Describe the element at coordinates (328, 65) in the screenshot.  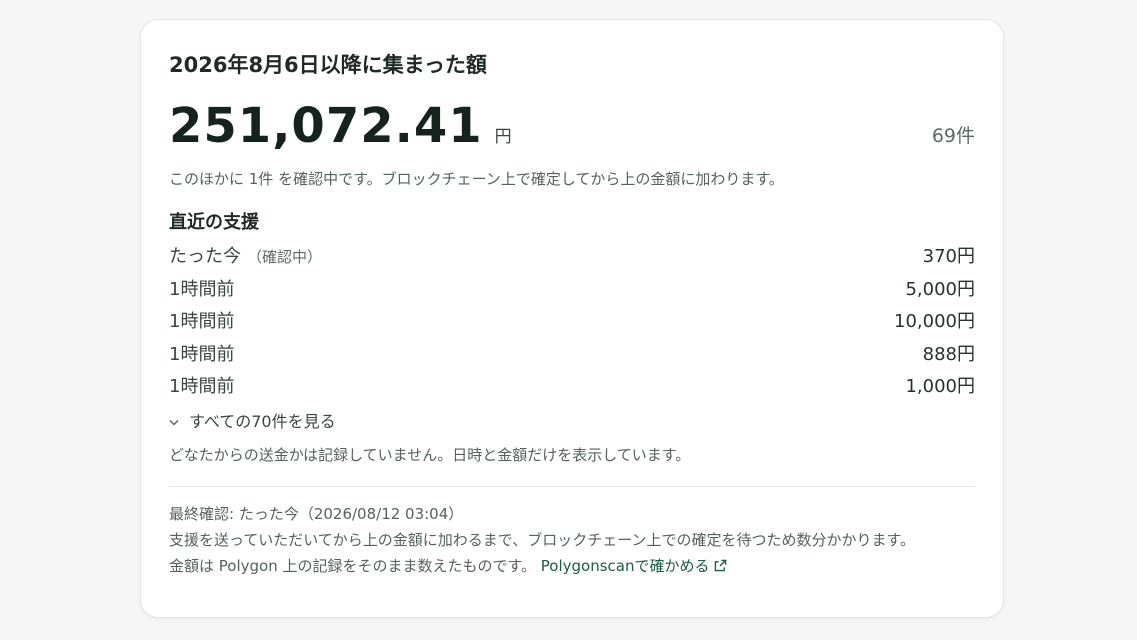
I see `summary-title: 2026年8月6日以降に集まった額` at that location.